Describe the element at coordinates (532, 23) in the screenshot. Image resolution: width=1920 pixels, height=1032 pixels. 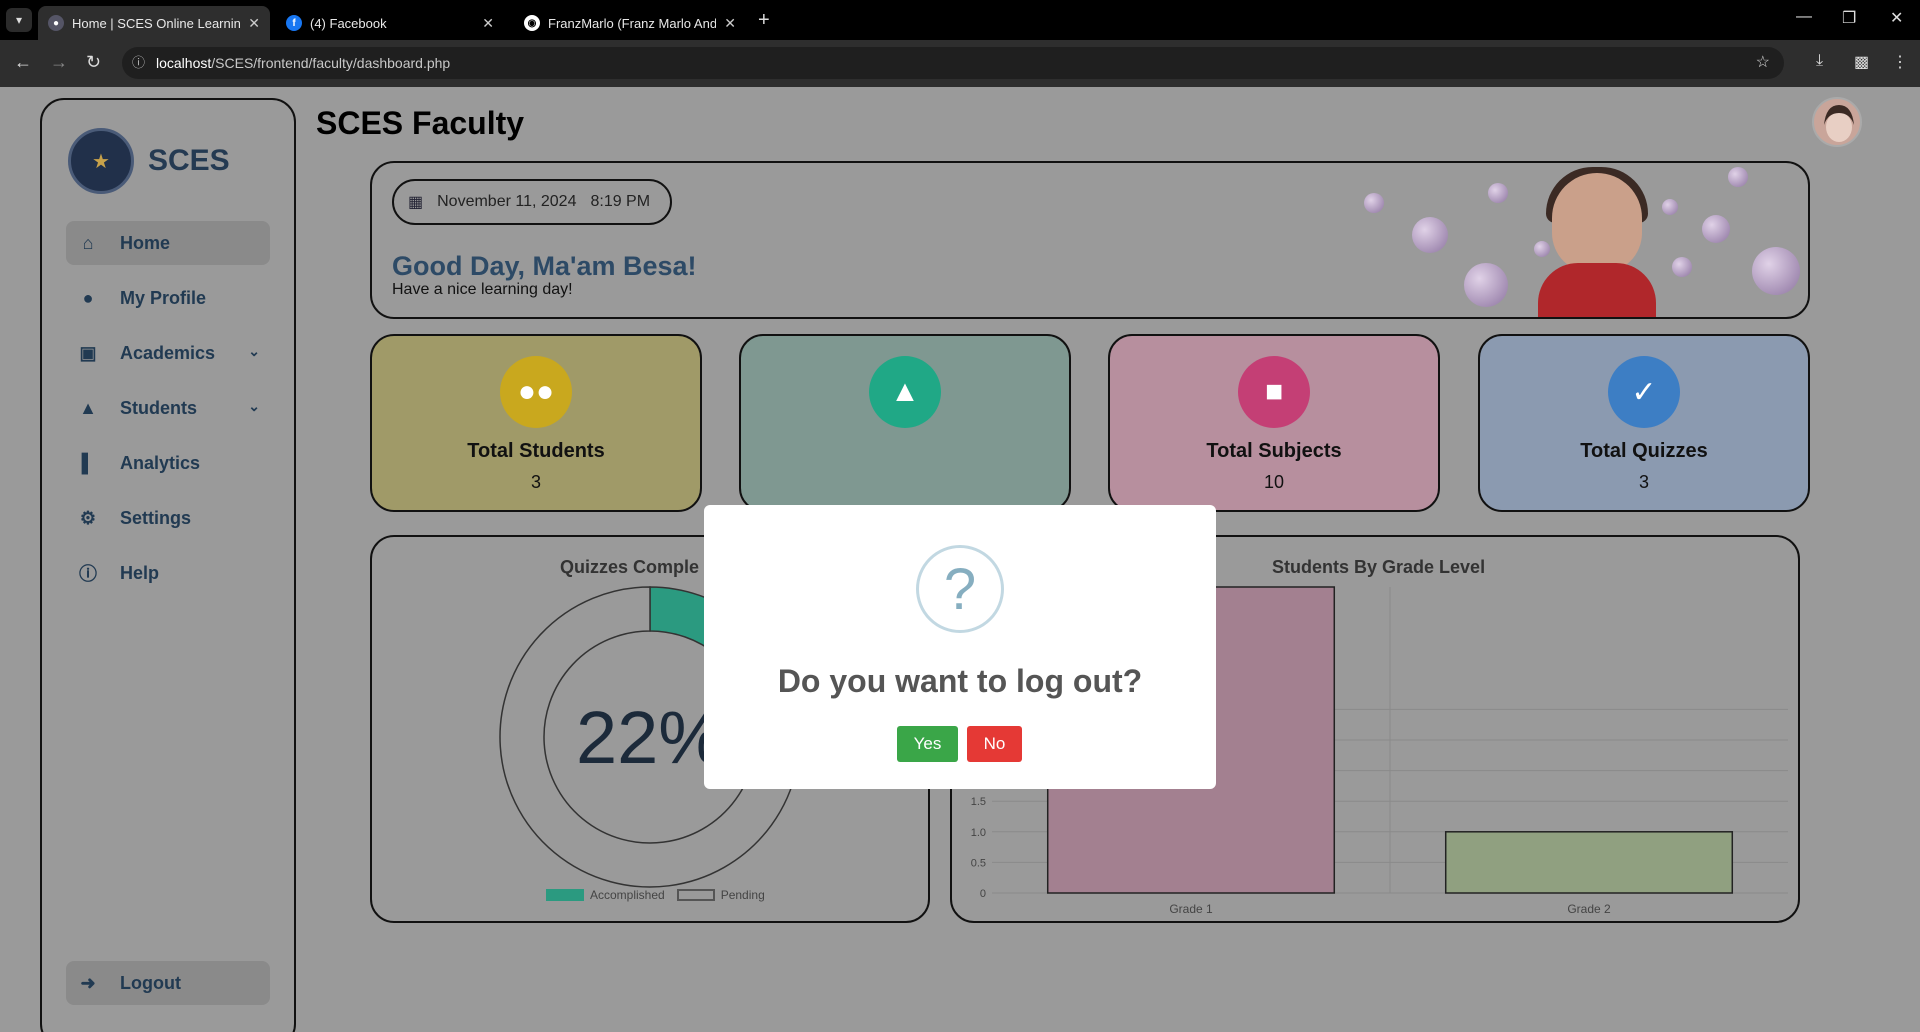
I see `github-icon: ◉` at that location.